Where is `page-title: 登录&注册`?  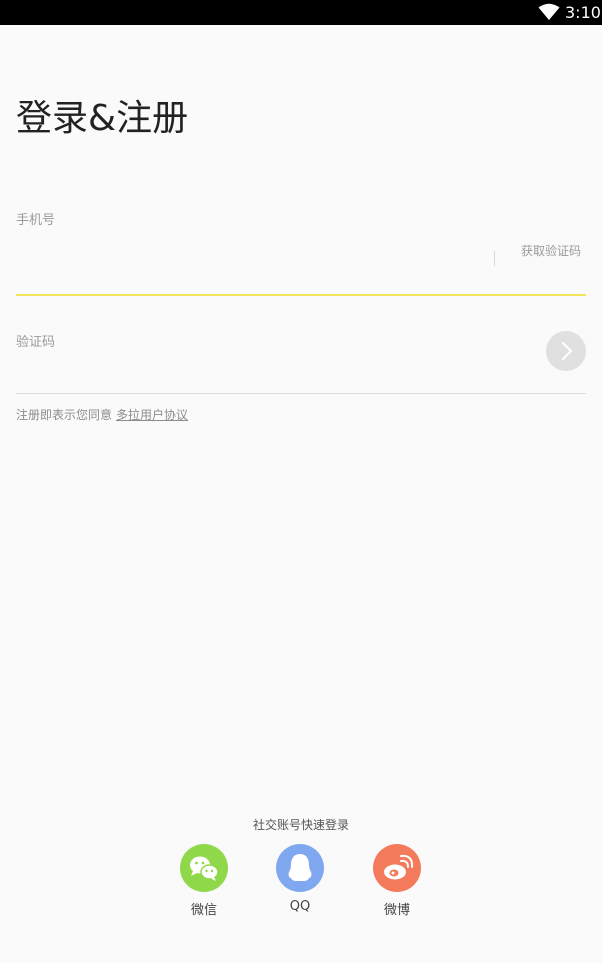
page-title: 登录&注册 is located at coordinates (102, 118).